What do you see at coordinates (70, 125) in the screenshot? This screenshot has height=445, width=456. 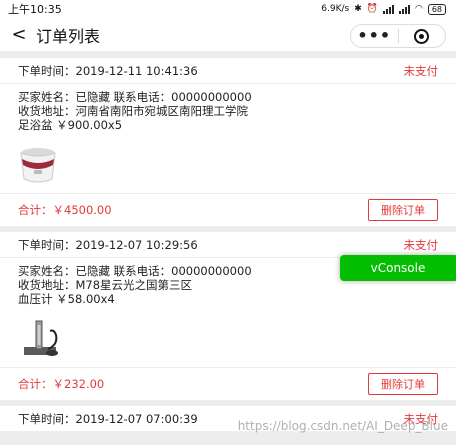 I see `order-item: 足浴盆 ￥900.00x5` at bounding box center [70, 125].